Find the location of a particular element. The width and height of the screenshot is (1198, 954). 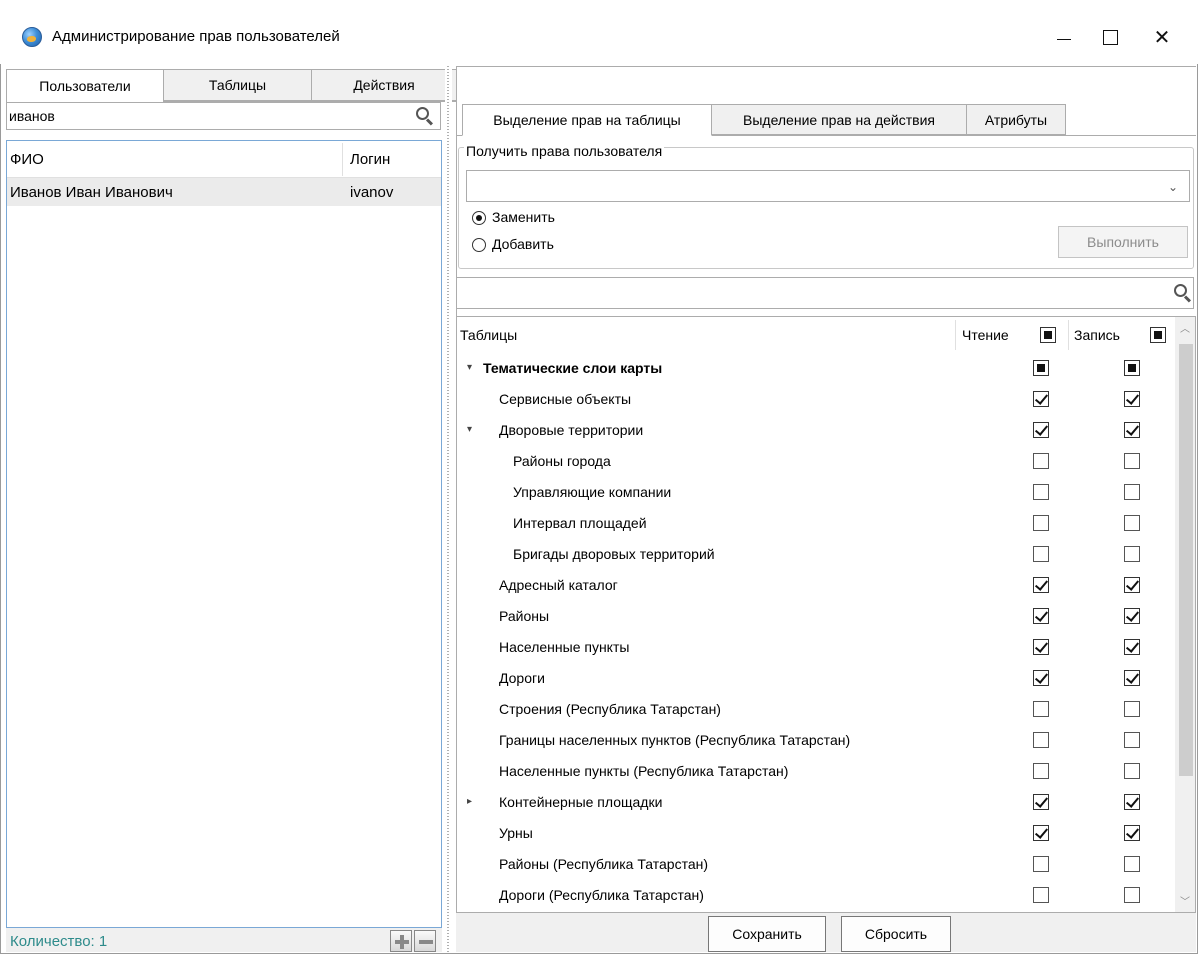

tree-row: Районы (Республика Татарстан) is located at coordinates (816, 864).